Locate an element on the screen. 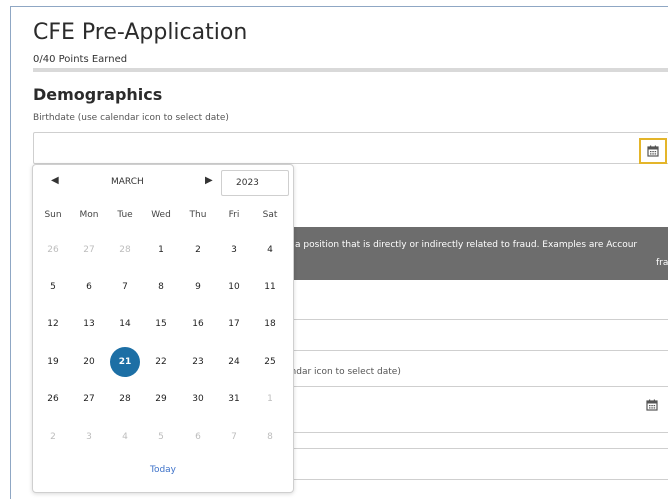 This screenshot has height=499, width=668. next-month-button: ▶ is located at coordinates (209, 180).